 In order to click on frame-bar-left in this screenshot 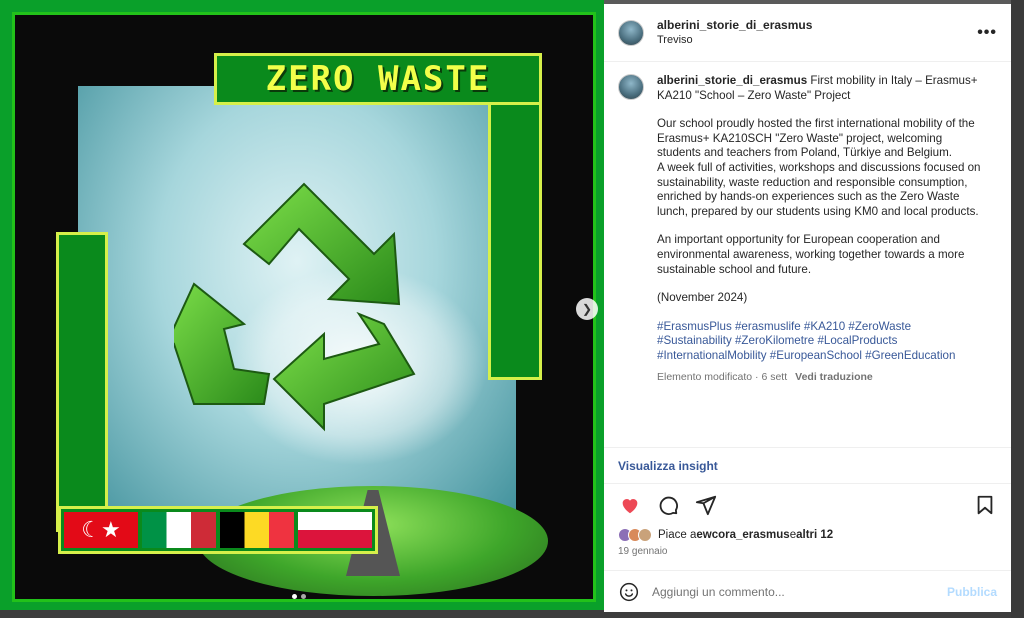, I will do `click(82, 382)`.